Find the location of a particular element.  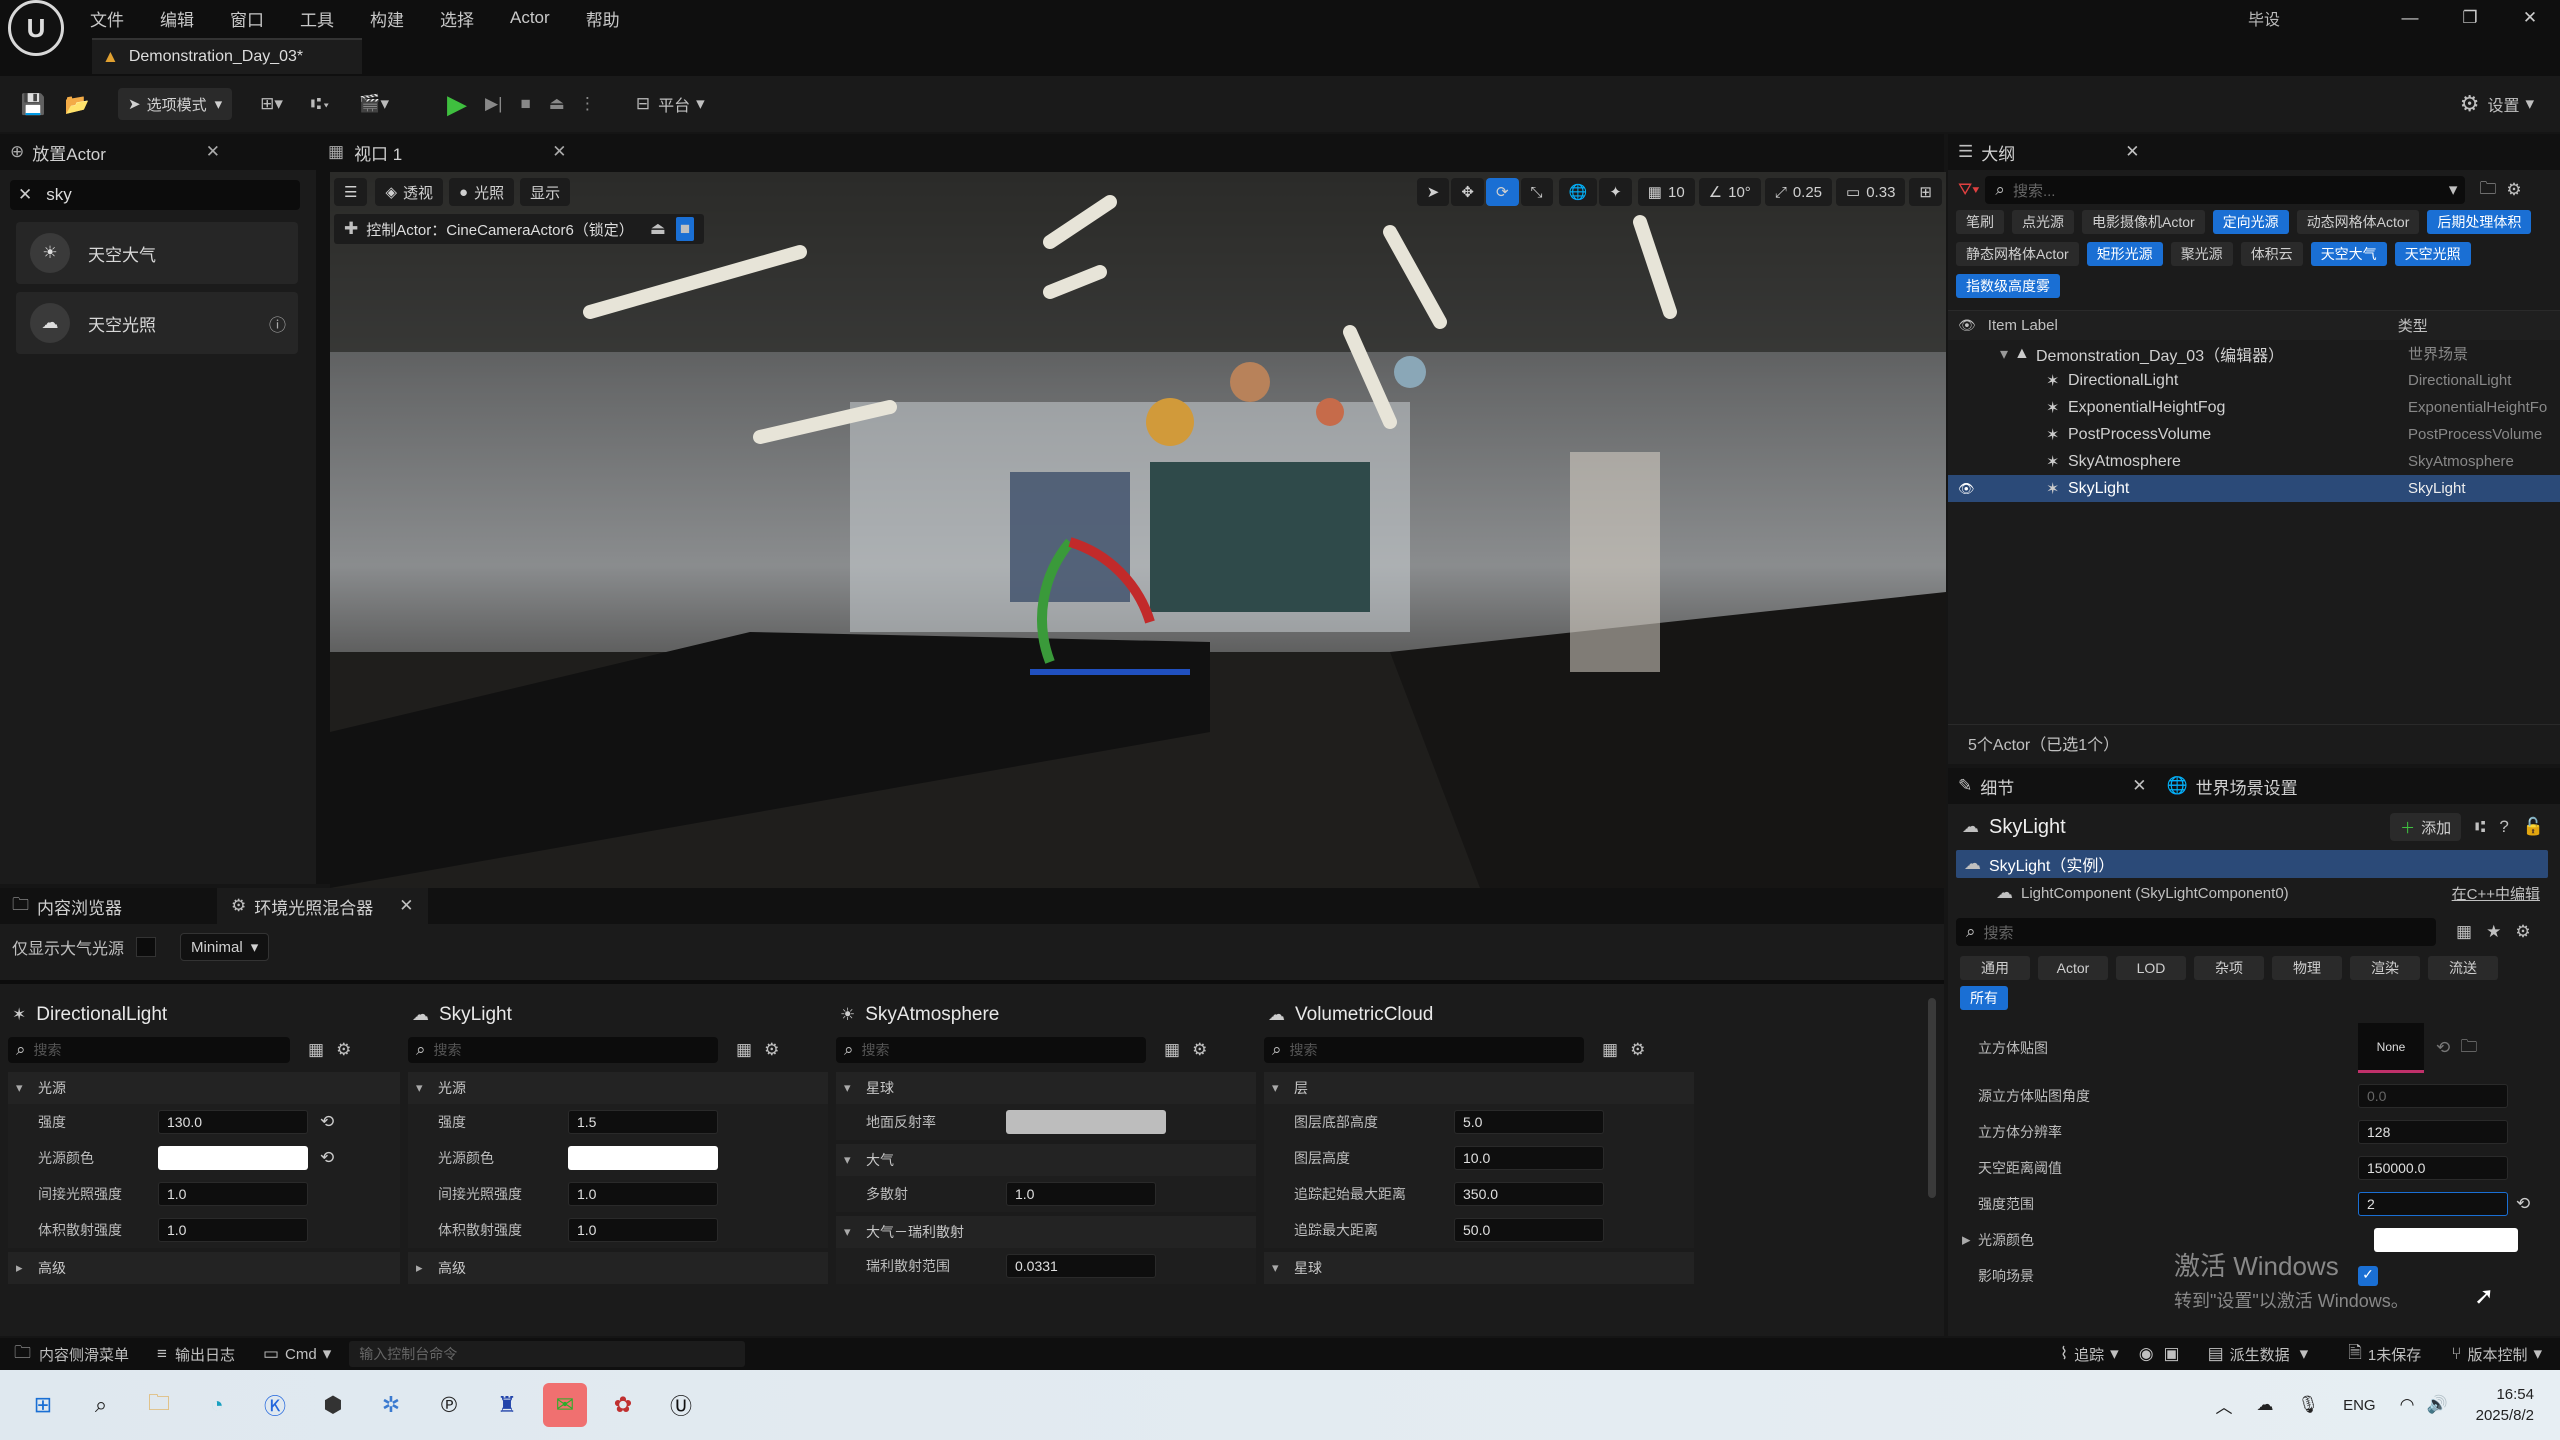

unsaved-button: 1未保存 is located at coordinates (2394, 1354).